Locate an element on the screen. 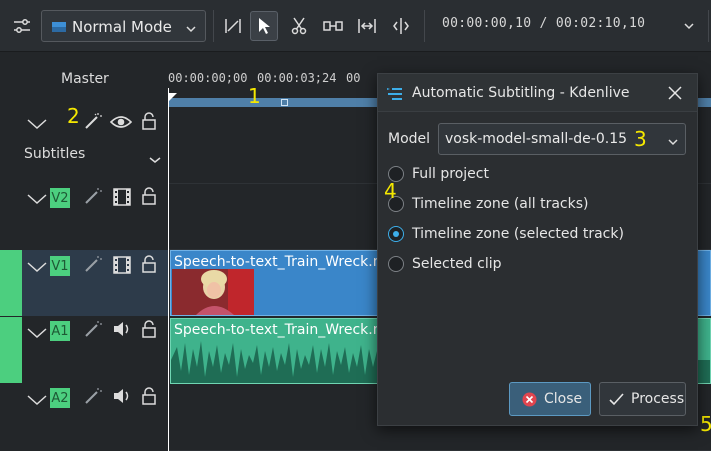  track-header-v2: V2 is located at coordinates (84, 217).